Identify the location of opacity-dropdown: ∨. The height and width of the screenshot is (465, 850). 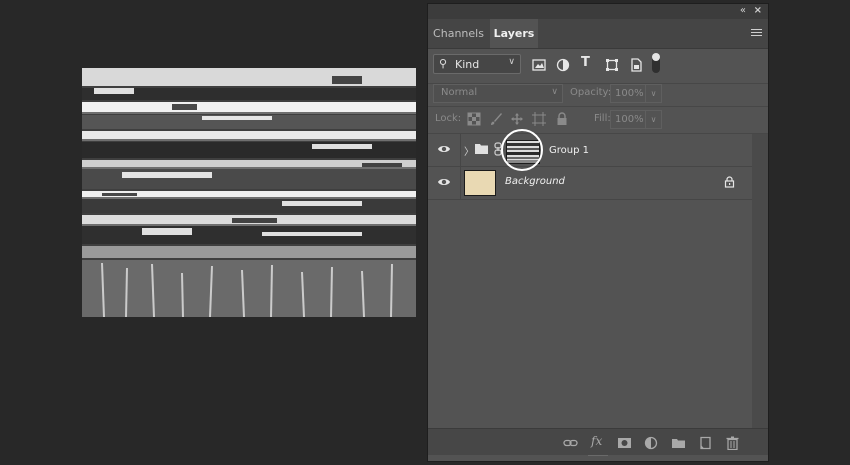
(654, 93).